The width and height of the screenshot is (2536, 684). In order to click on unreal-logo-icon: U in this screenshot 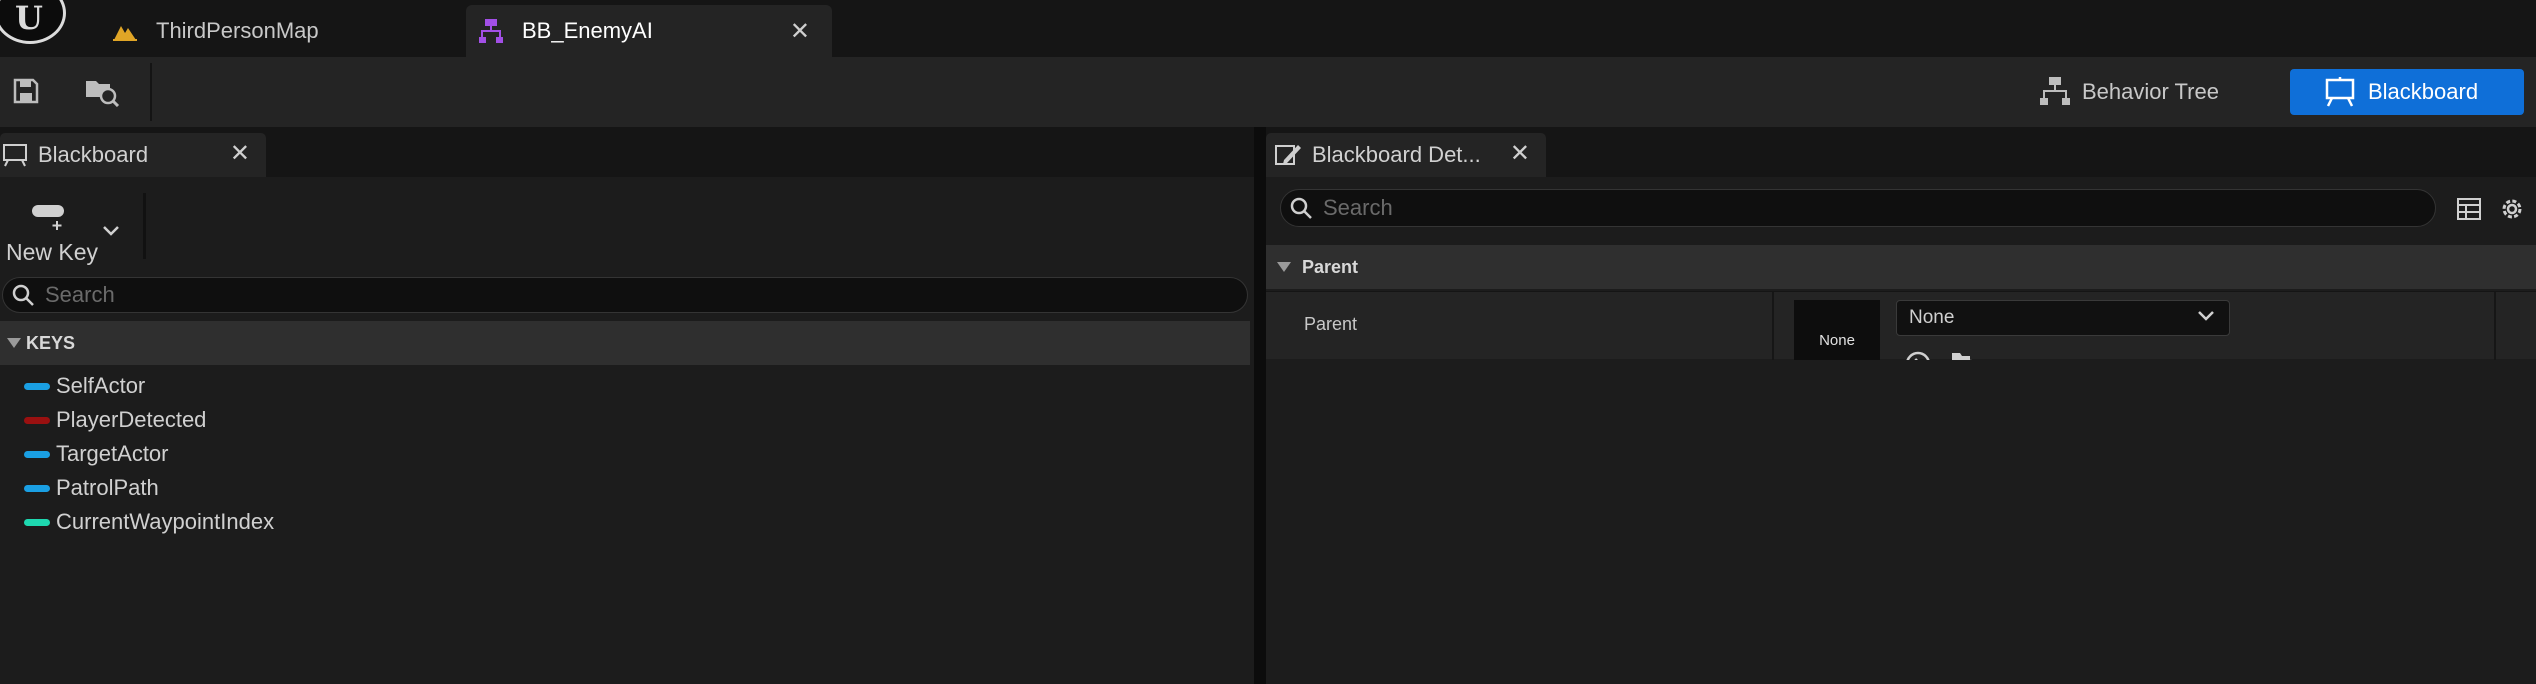, I will do `click(33, 22)`.